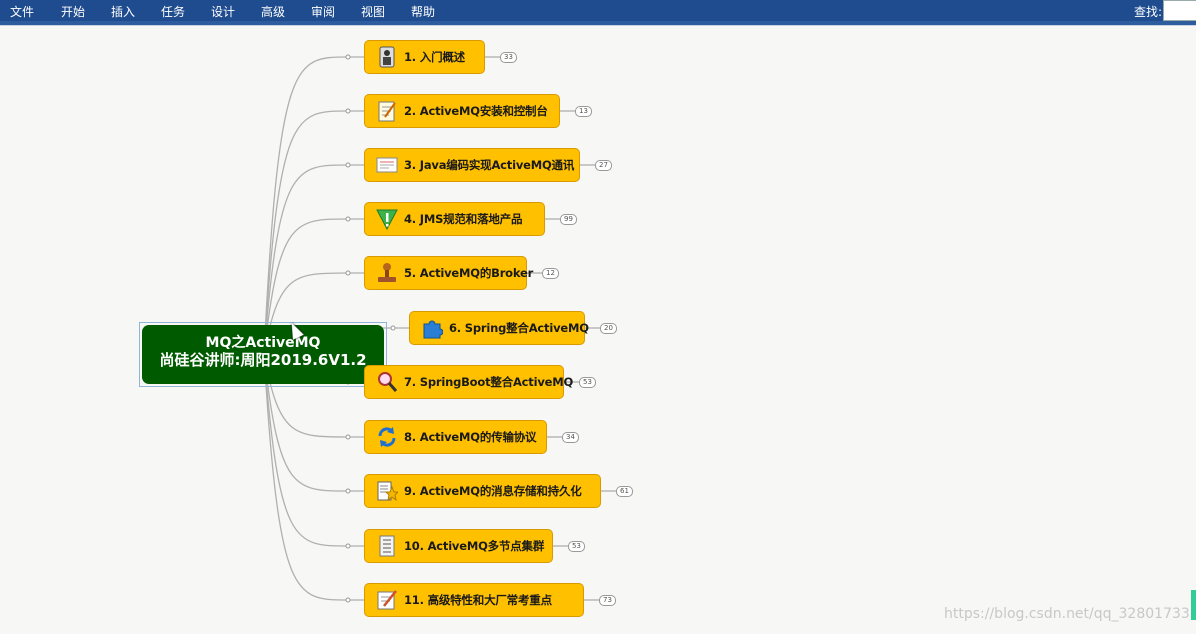 This screenshot has height=634, width=1196. I want to click on topic-11-count: 73, so click(607, 600).